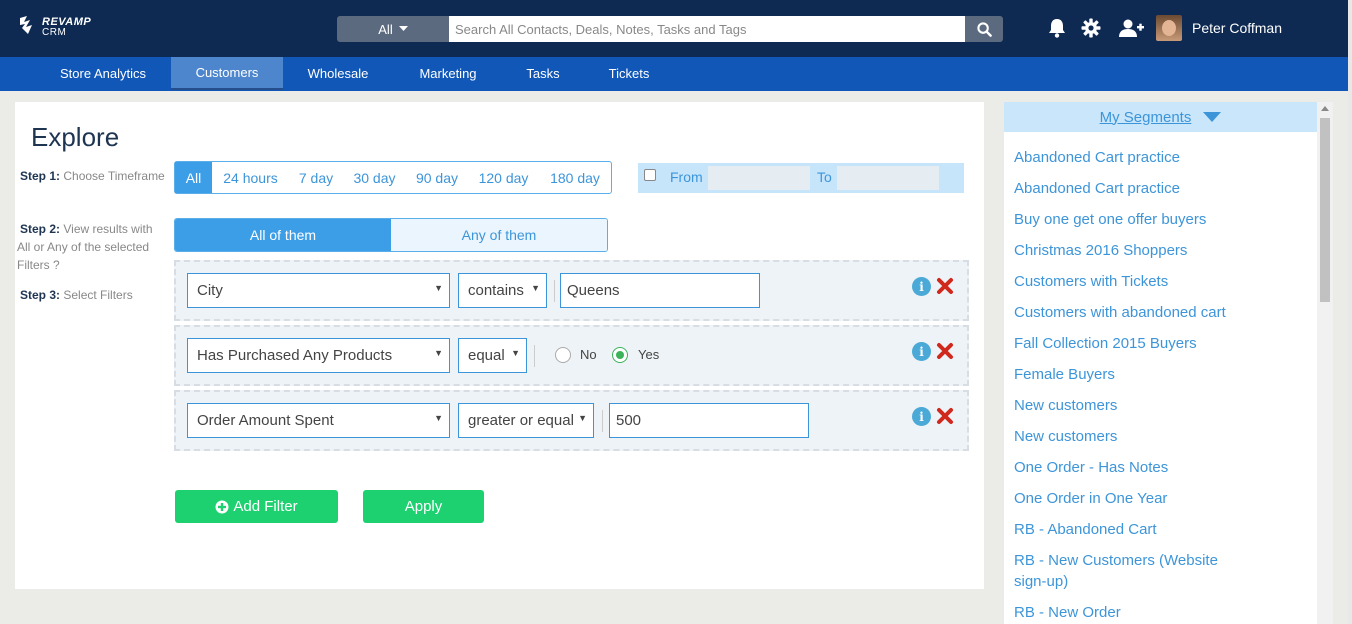 The height and width of the screenshot is (624, 1352). I want to click on avatar, so click(1169, 28).